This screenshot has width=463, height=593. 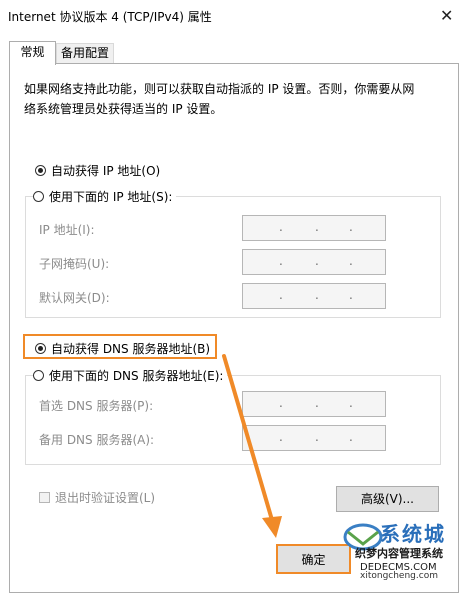 I want to click on annotation-arrow, so click(x=252, y=446).